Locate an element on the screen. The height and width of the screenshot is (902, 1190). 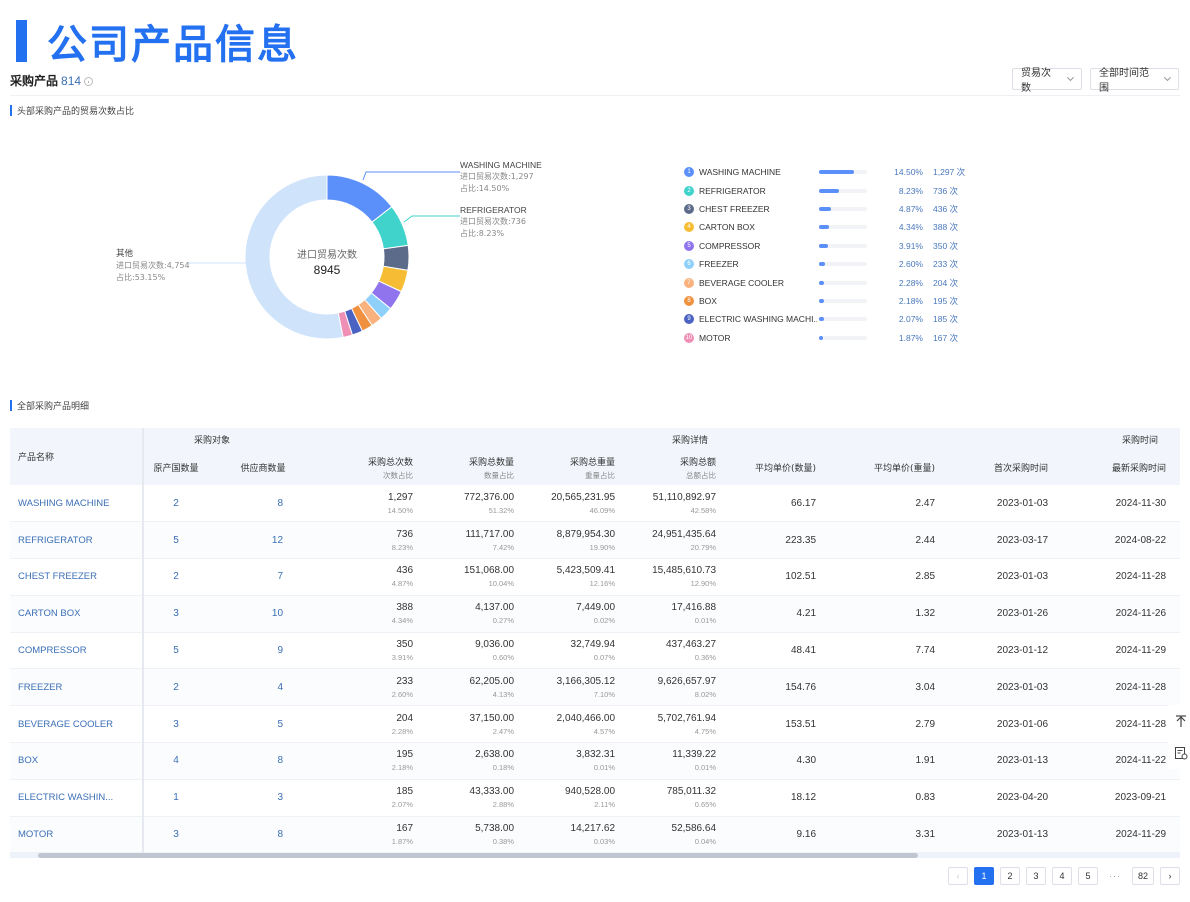
legend-rank-badge: 7 is located at coordinates (689, 282).